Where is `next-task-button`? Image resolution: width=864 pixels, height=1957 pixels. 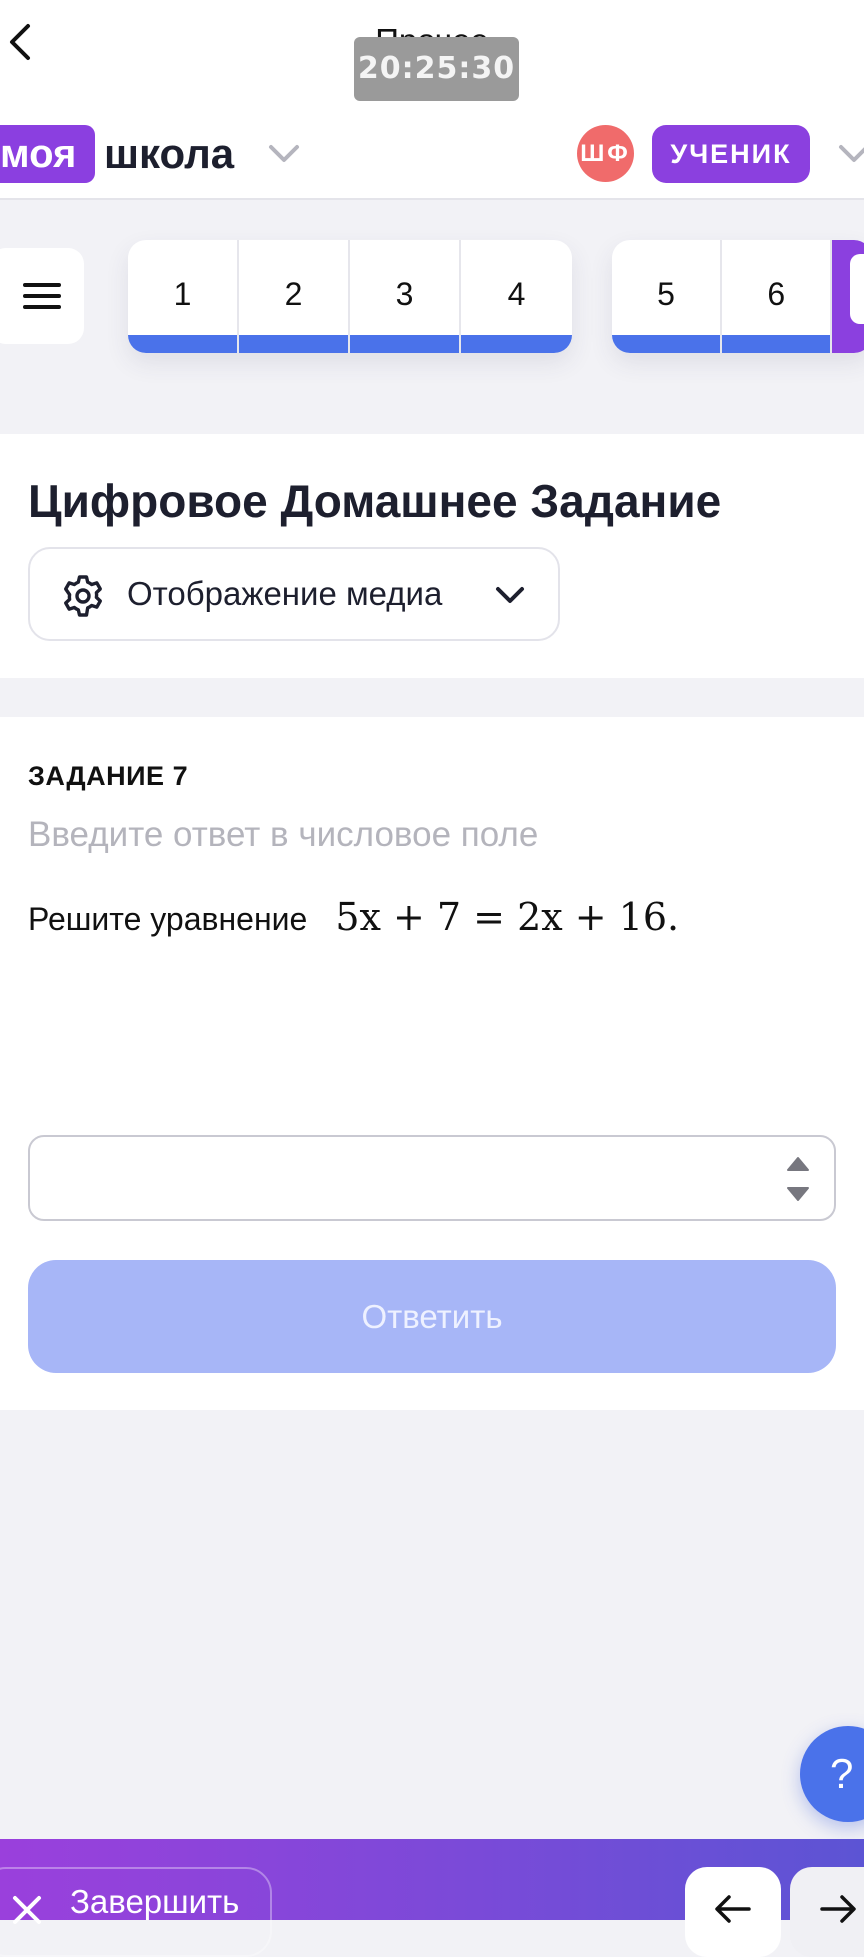
next-task-button is located at coordinates (827, 1912).